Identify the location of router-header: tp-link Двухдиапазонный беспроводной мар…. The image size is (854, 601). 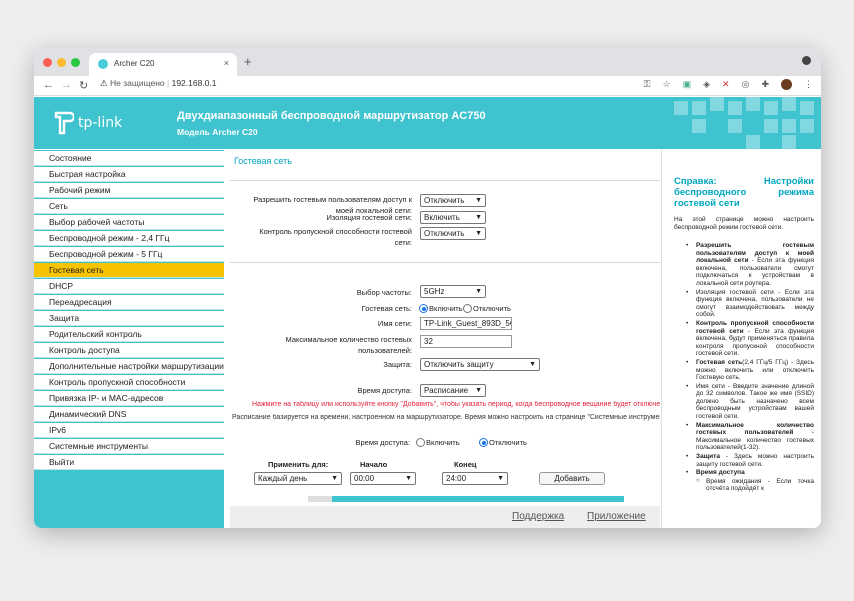
(427, 123).